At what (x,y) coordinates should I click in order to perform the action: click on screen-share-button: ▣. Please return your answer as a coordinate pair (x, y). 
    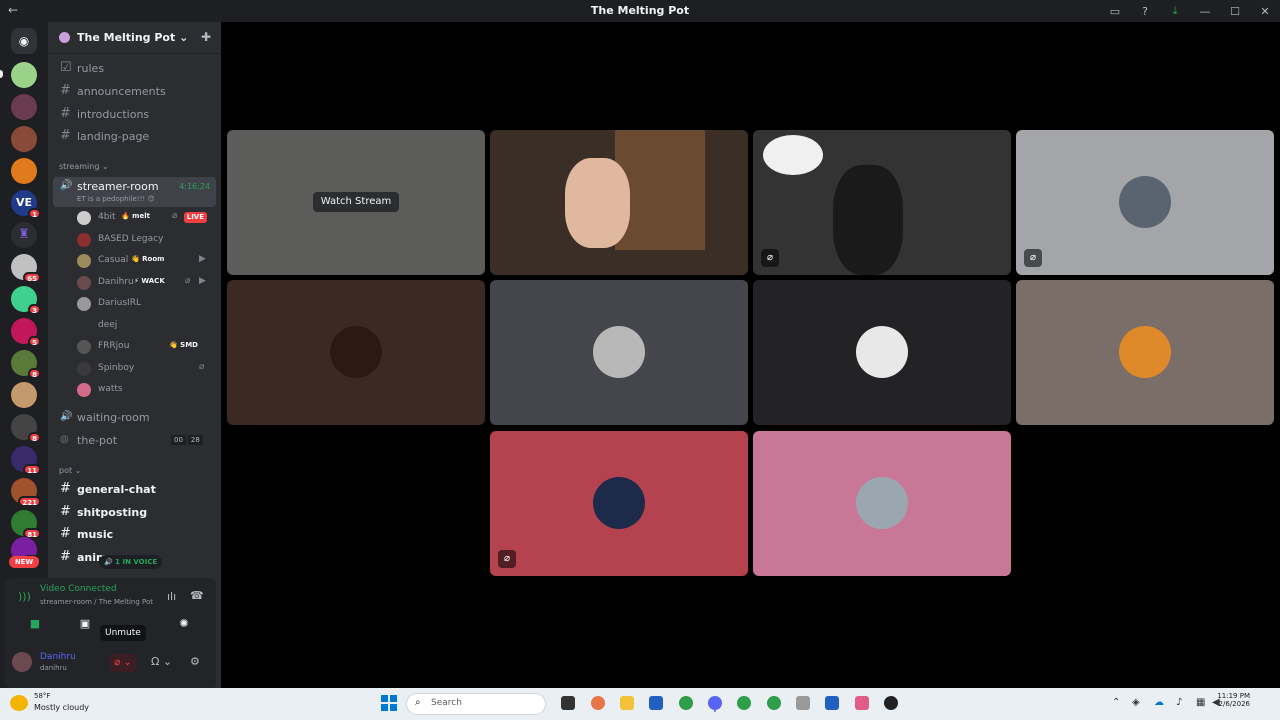
    Looking at the image, I should click on (85, 626).